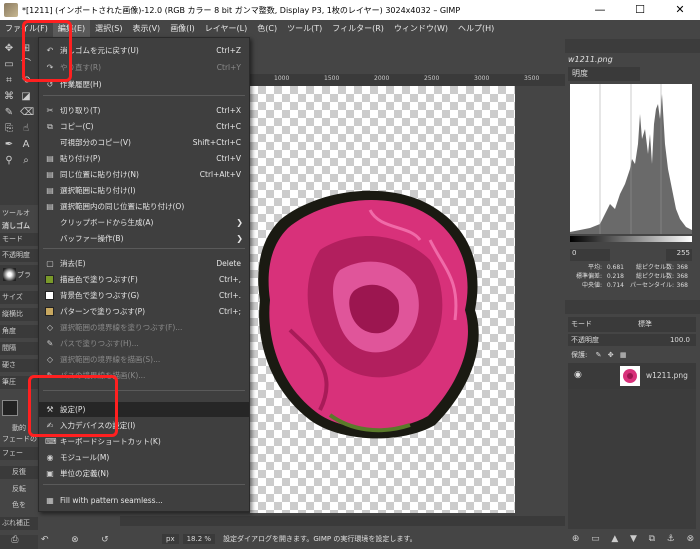  Describe the element at coordinates (144, 473) in the screenshot. I see `edit-menu-item: ▣ 単位の定義(N)` at that location.